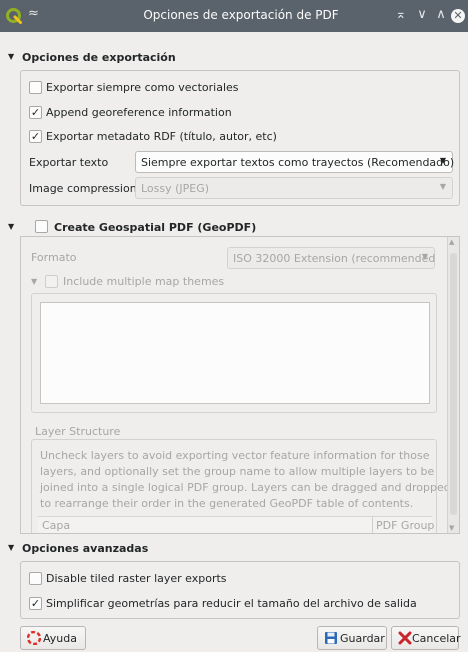  What do you see at coordinates (85, 548) in the screenshot?
I see `advanced-options-title: Opciones avanzadas` at bounding box center [85, 548].